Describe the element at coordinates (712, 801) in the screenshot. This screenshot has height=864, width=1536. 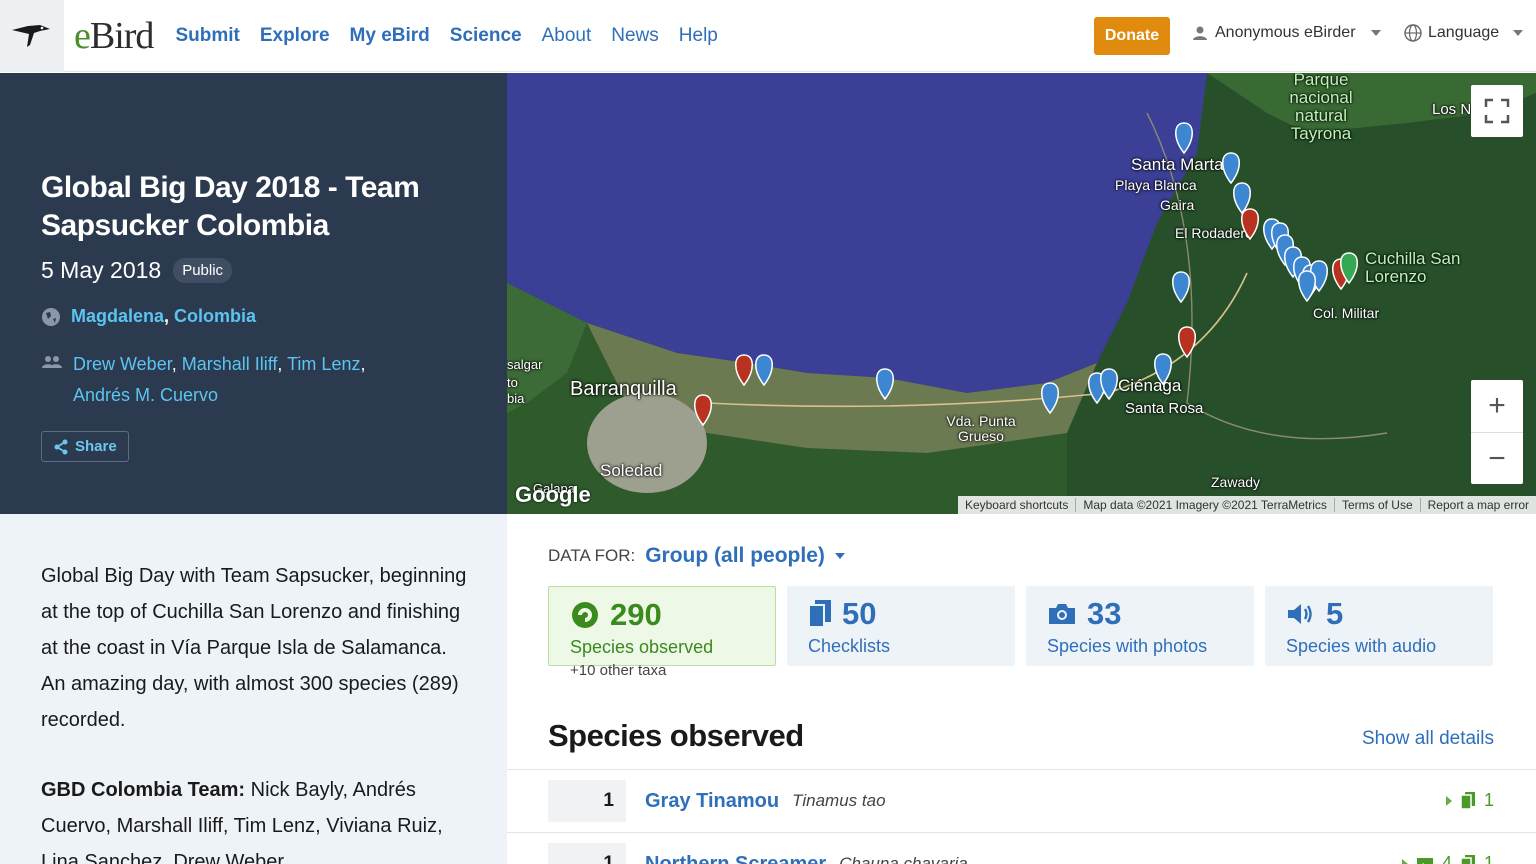
I see `species-common-name: Gray Tinamou` at that location.